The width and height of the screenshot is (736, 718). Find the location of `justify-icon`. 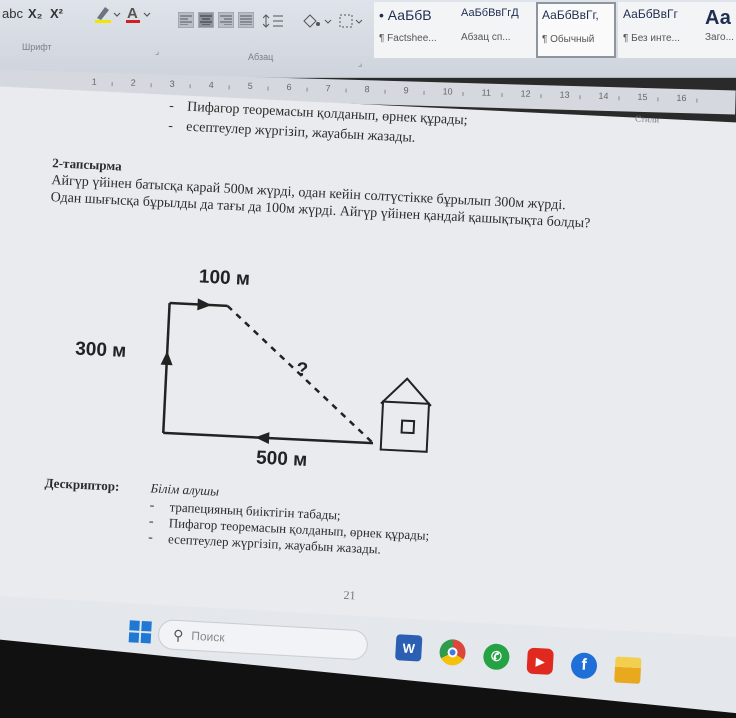

justify-icon is located at coordinates (246, 20).